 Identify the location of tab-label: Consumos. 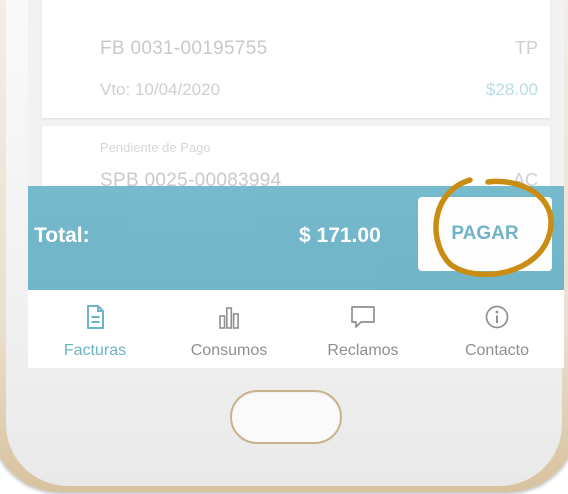
(229, 350).